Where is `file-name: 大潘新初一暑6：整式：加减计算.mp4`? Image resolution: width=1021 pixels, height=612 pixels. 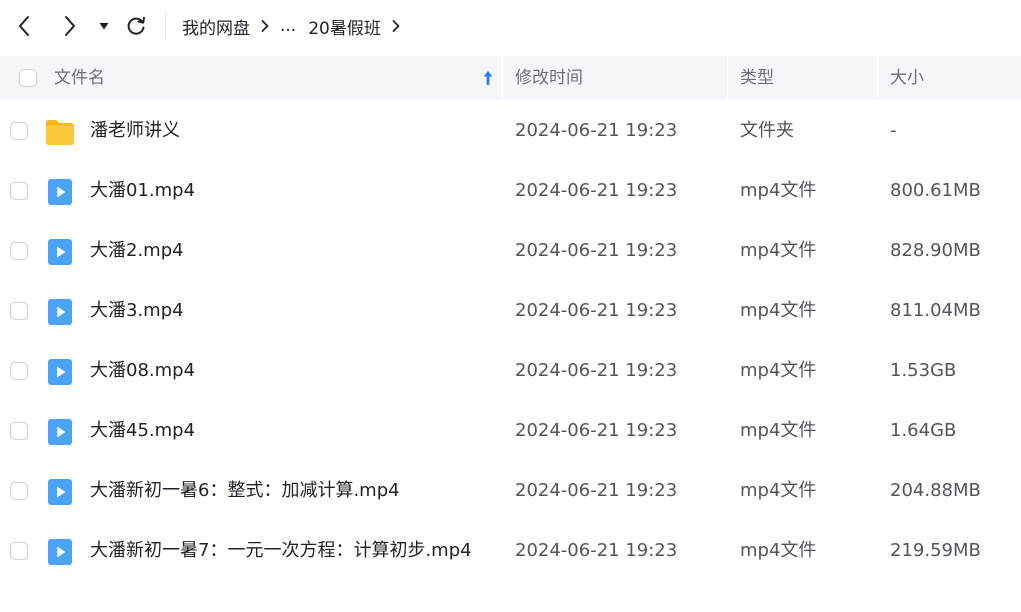 file-name: 大潘新初一暑6：整式：加减计算.mp4 is located at coordinates (245, 490).